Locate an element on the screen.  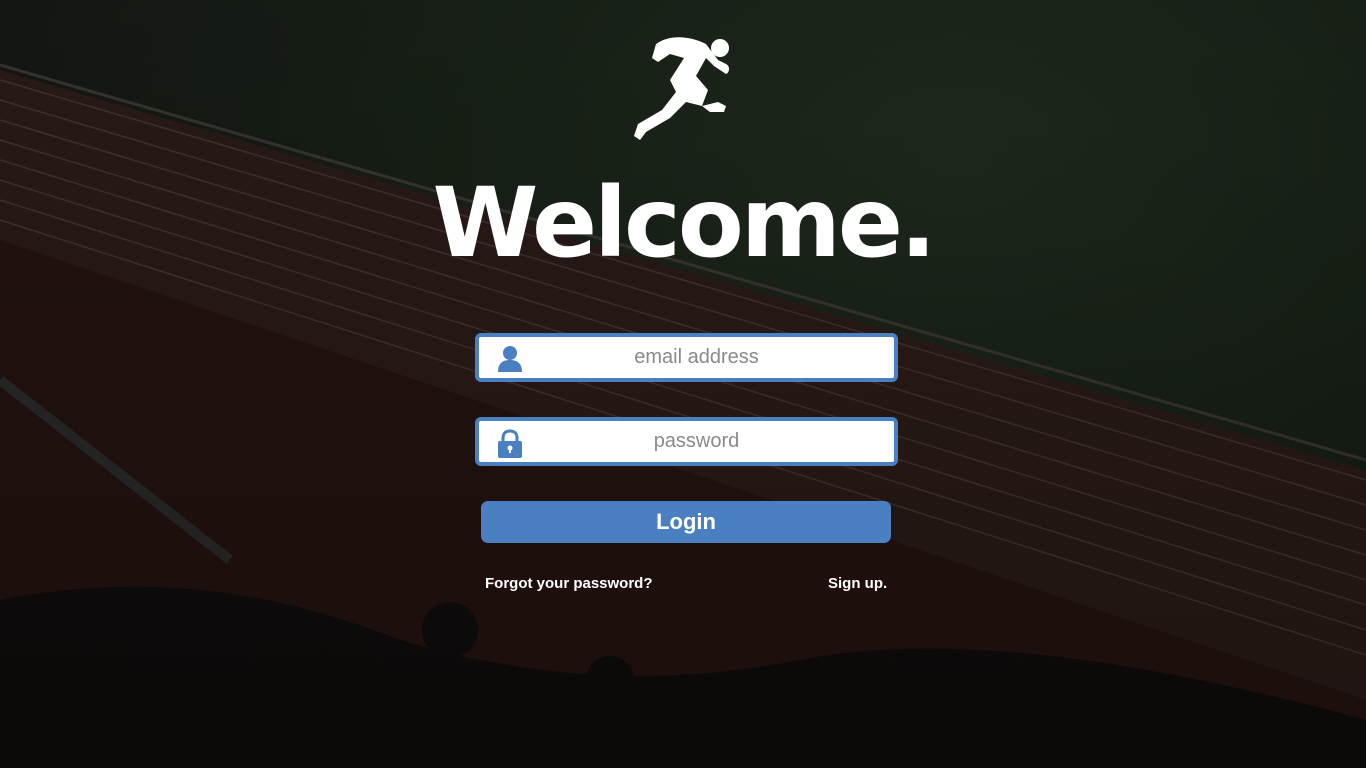
sign-up-link: Sign up. is located at coordinates (857, 583).